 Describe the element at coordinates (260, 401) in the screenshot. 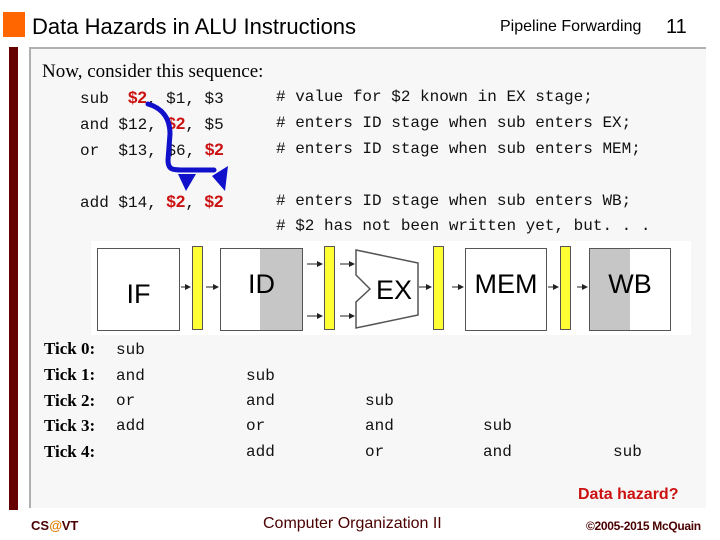

I see `tick-cell-id: and` at that location.